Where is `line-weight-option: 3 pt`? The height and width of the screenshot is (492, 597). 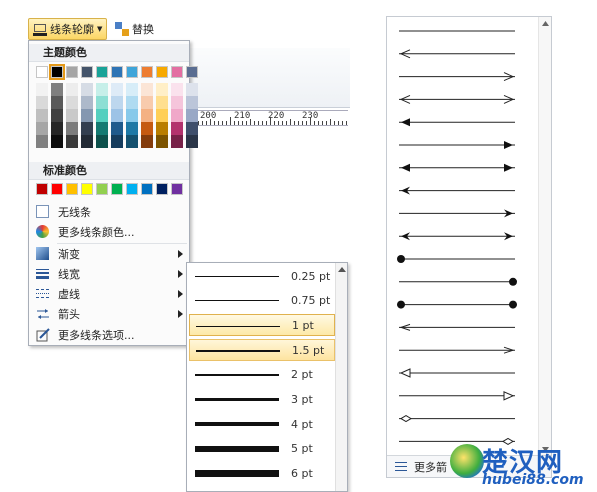 line-weight-option: 3 pt is located at coordinates (262, 400).